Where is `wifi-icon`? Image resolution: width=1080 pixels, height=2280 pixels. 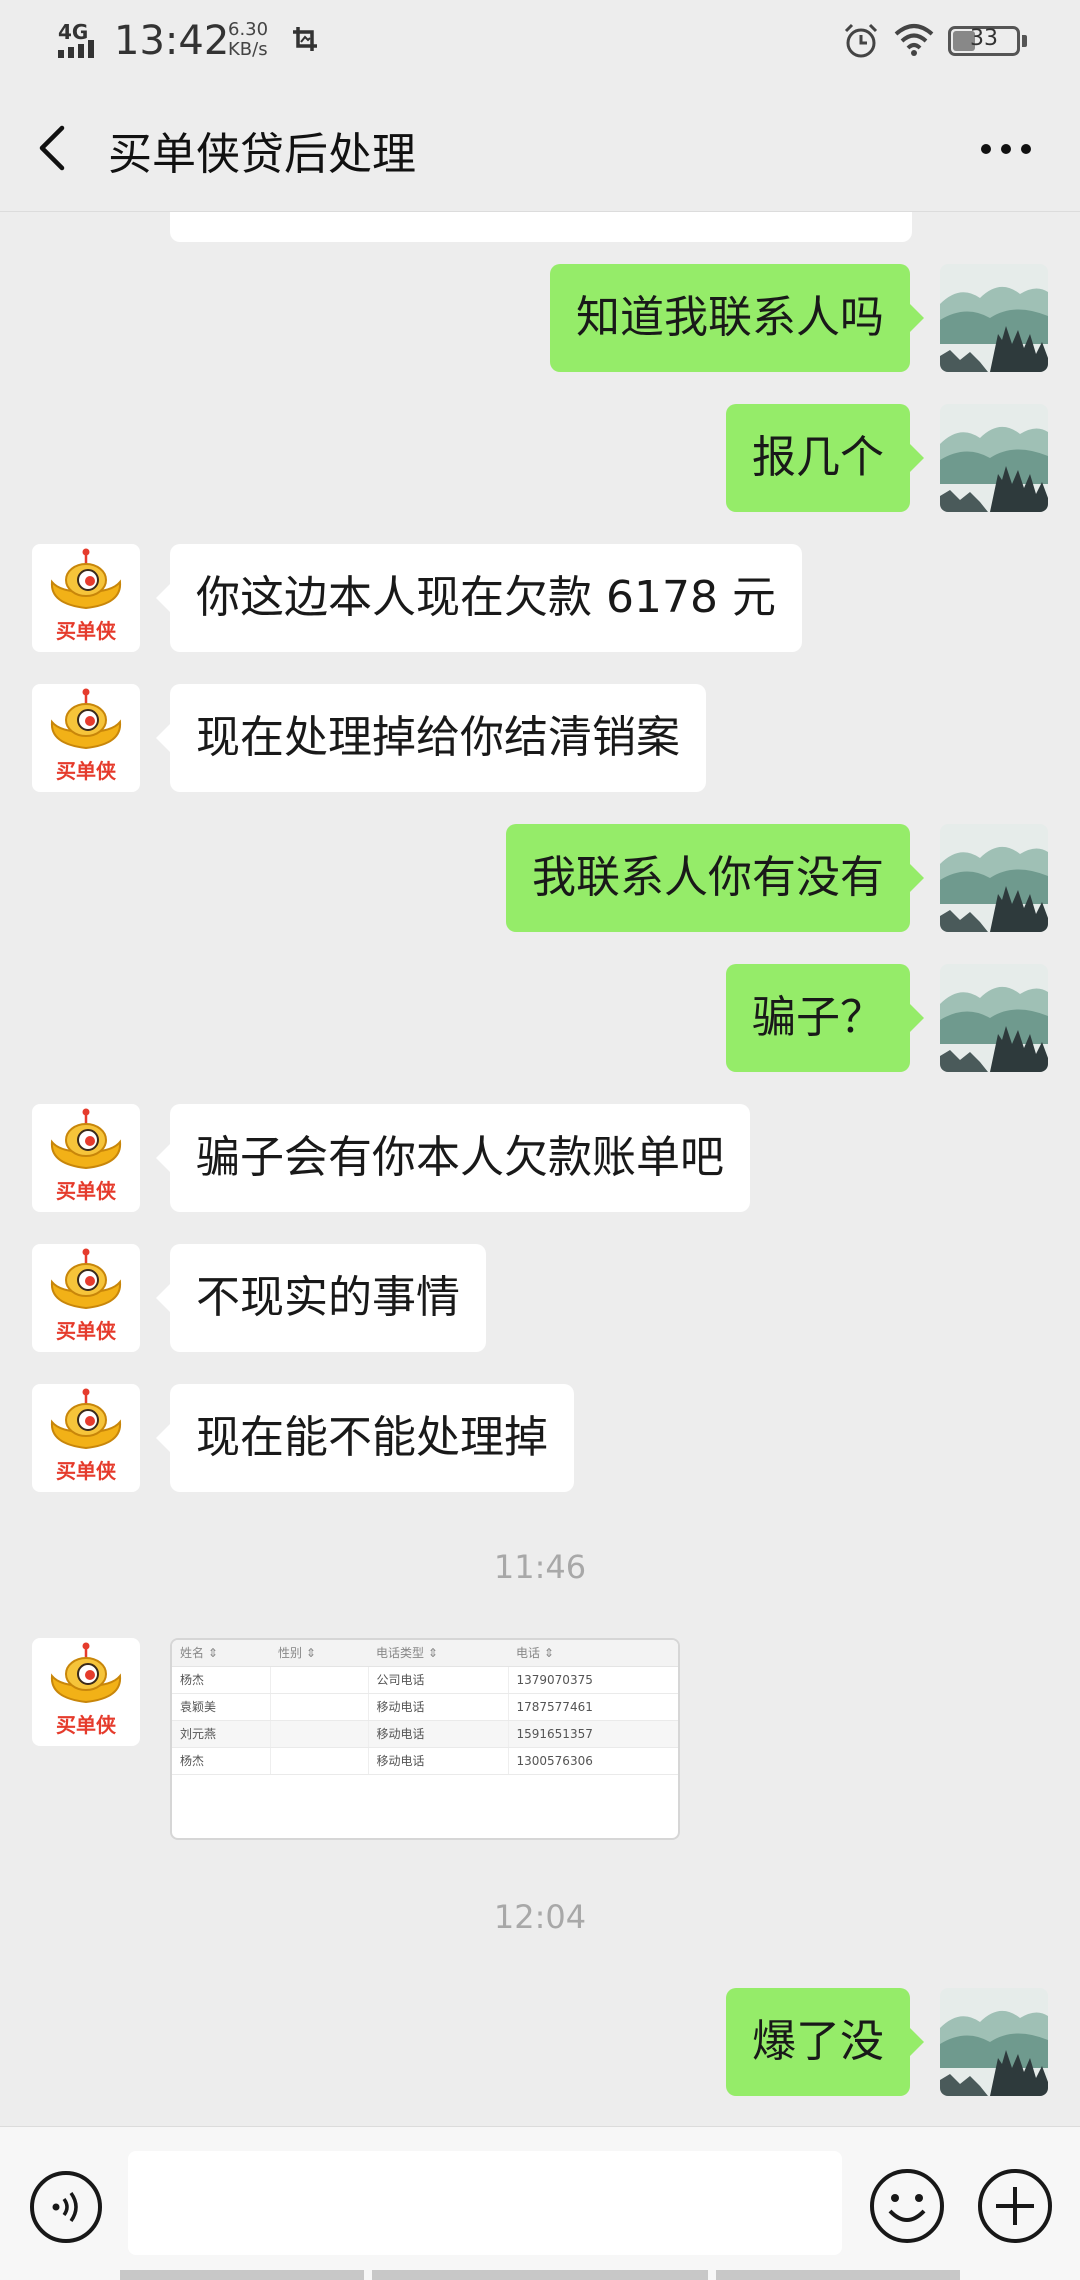 wifi-icon is located at coordinates (914, 40).